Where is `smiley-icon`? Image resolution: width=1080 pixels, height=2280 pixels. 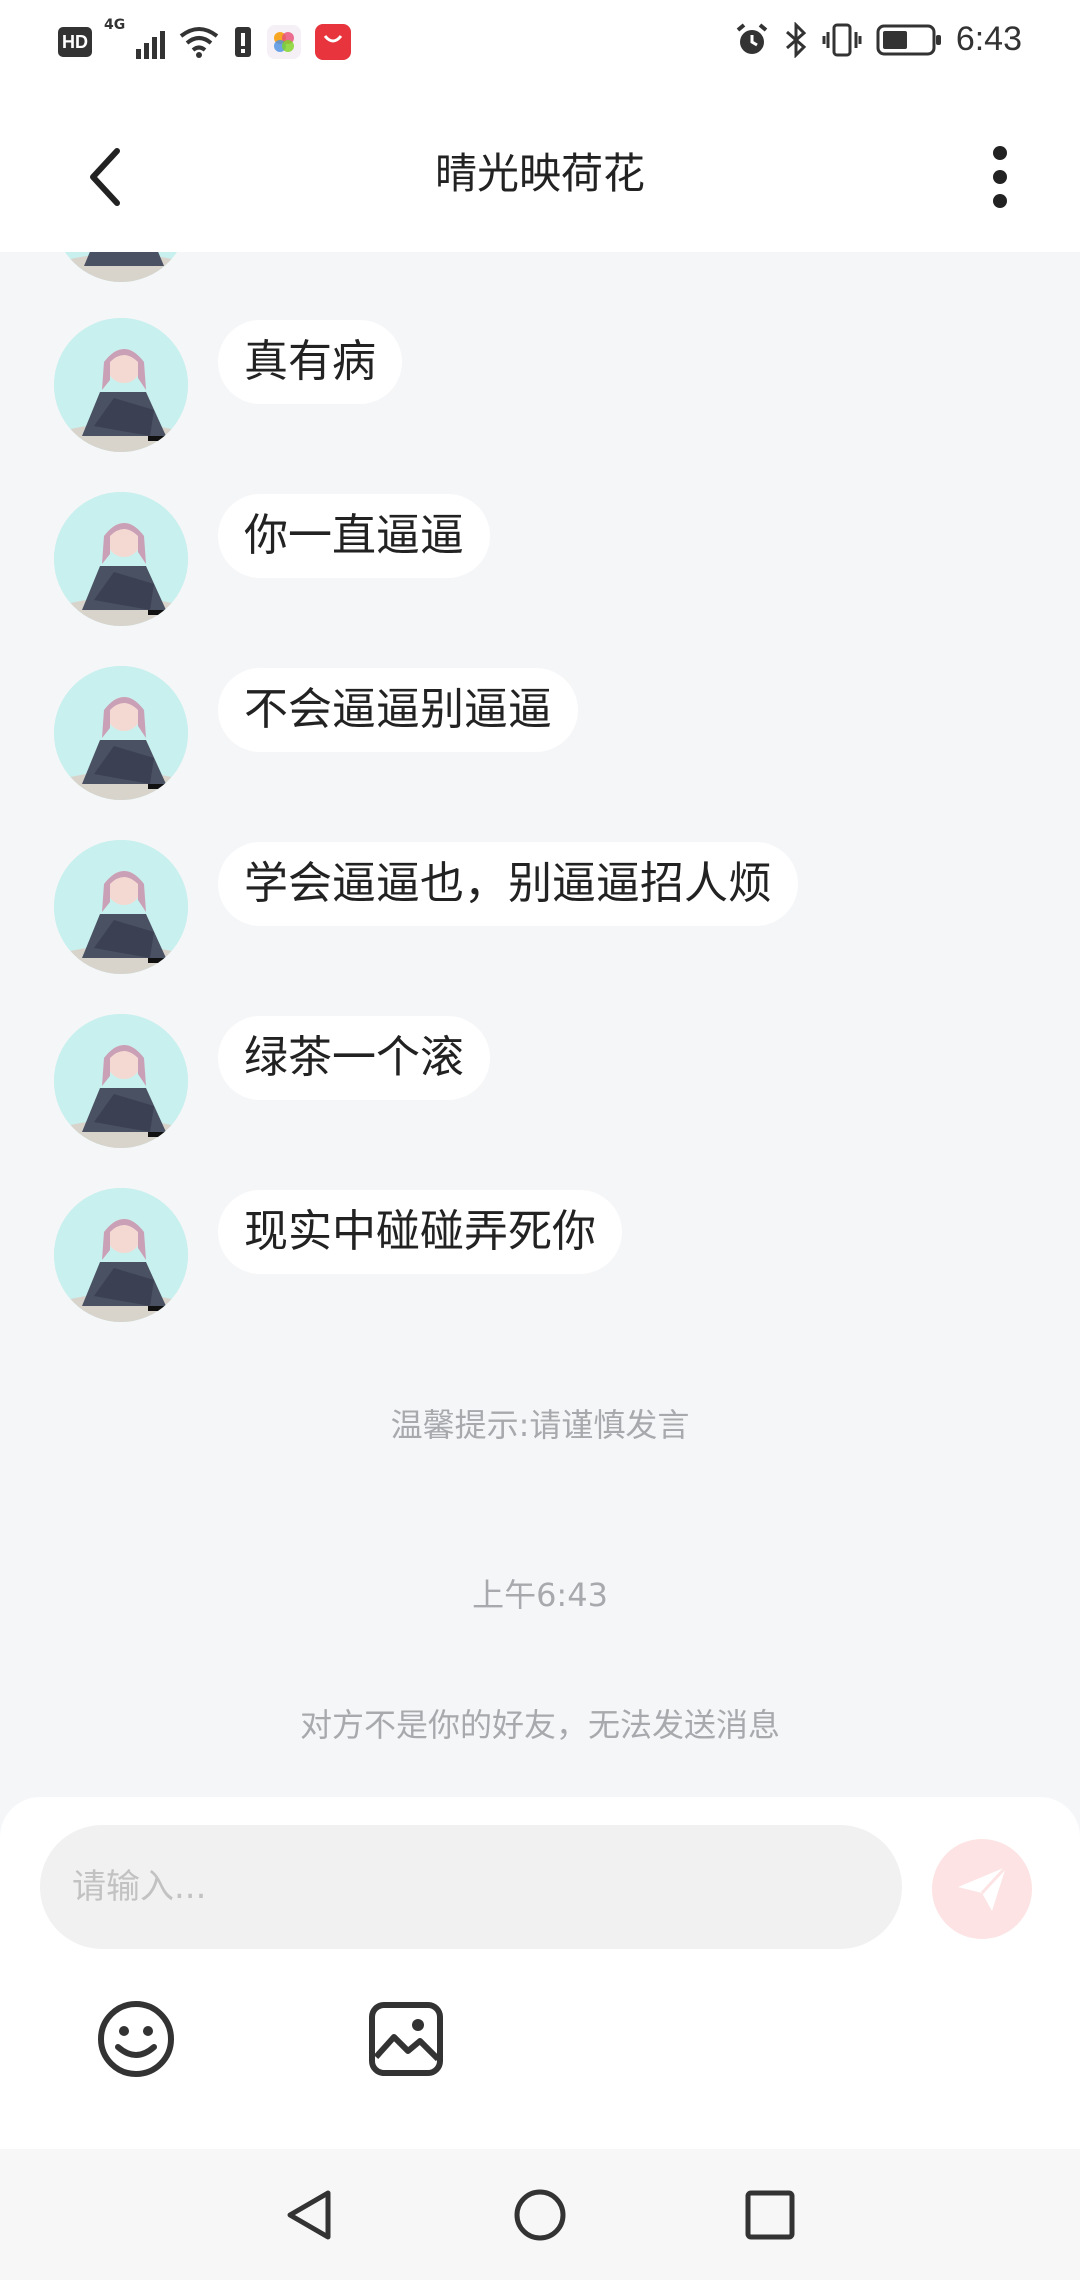 smiley-icon is located at coordinates (136, 2039).